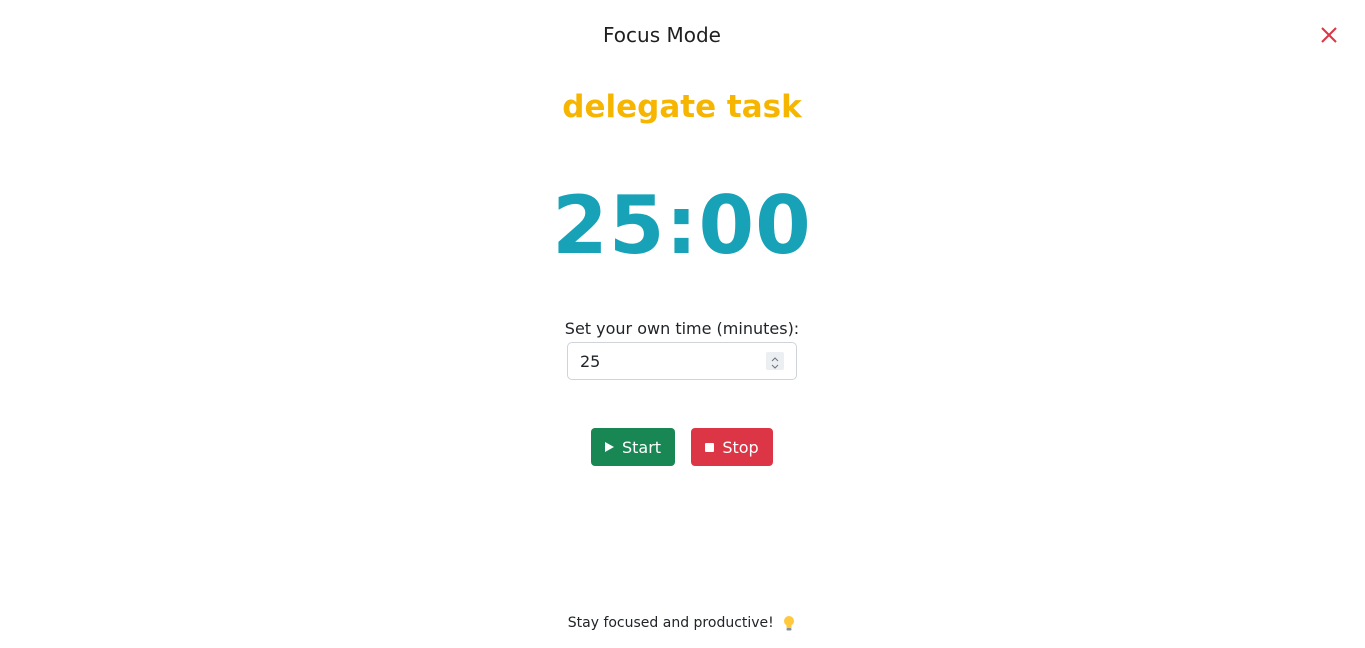  I want to click on start-button: Start, so click(633, 447).